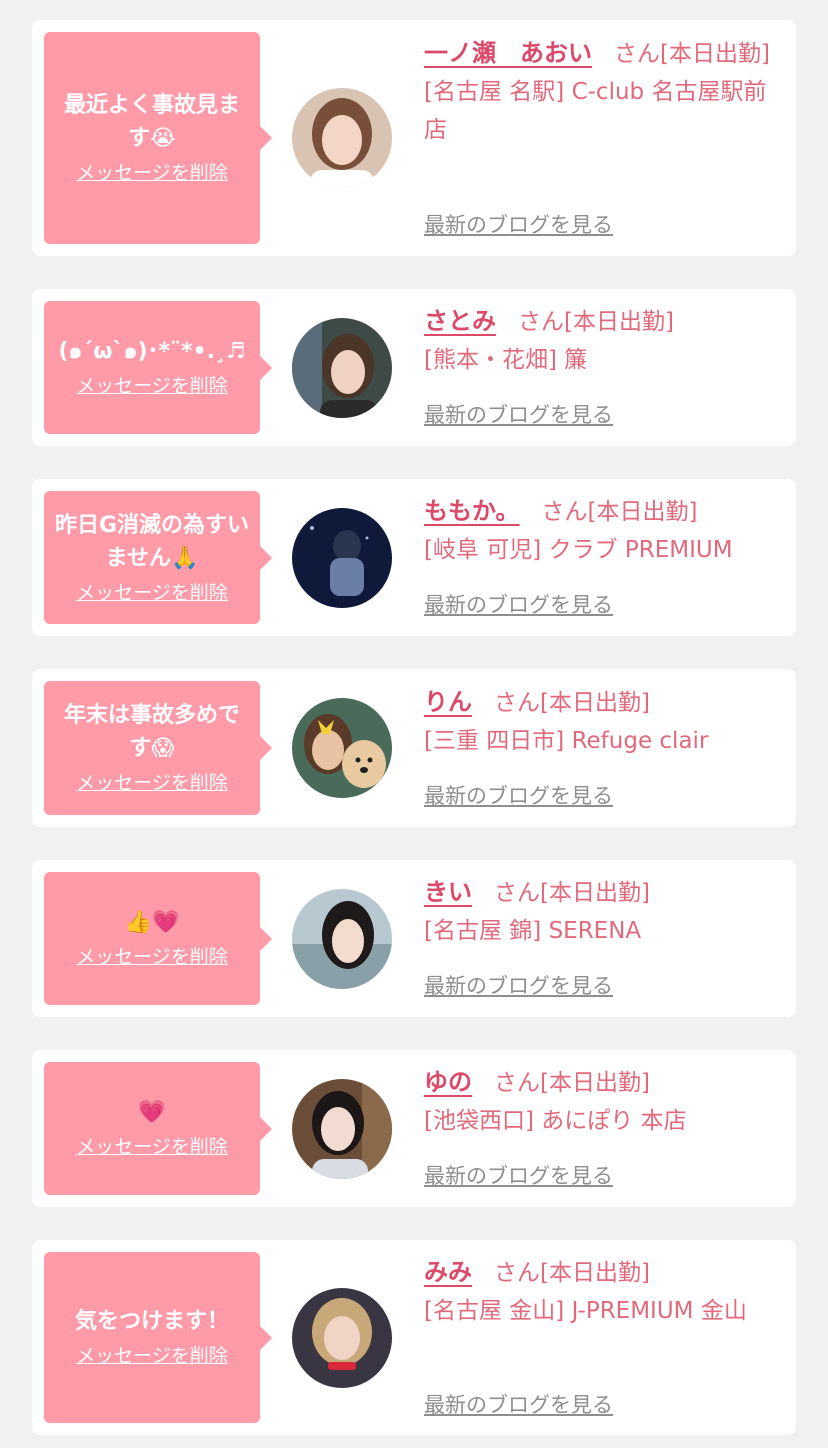  What do you see at coordinates (578, 550) in the screenshot?
I see `shop-info: [岐阜 可児] クラブ PREMIUM` at bounding box center [578, 550].